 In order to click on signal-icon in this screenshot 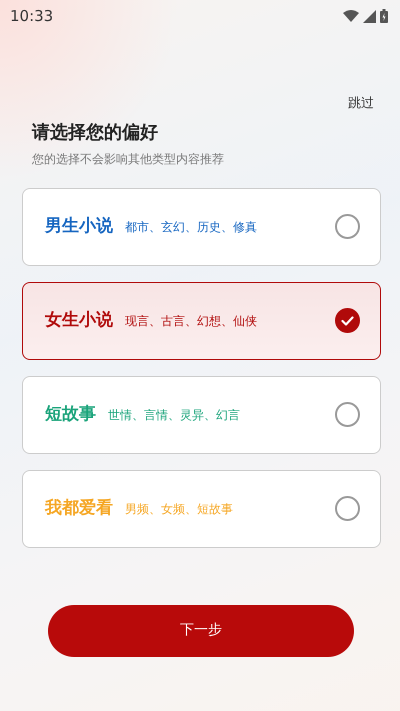, I will do `click(369, 16)`.